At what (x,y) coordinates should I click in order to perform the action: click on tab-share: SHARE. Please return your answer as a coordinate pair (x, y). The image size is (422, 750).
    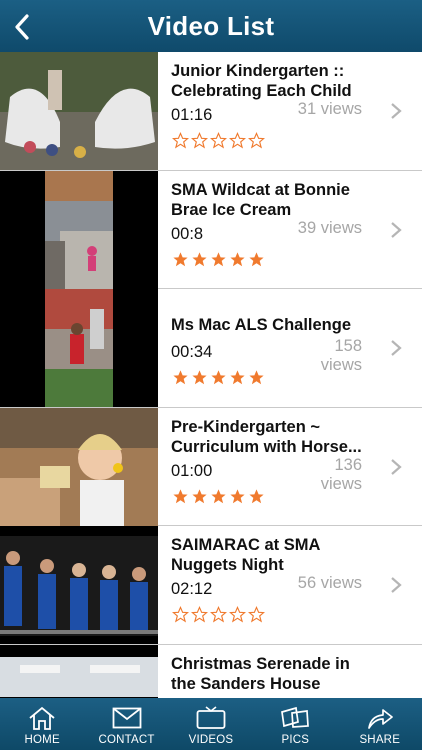
    Looking at the image, I should click on (380, 724).